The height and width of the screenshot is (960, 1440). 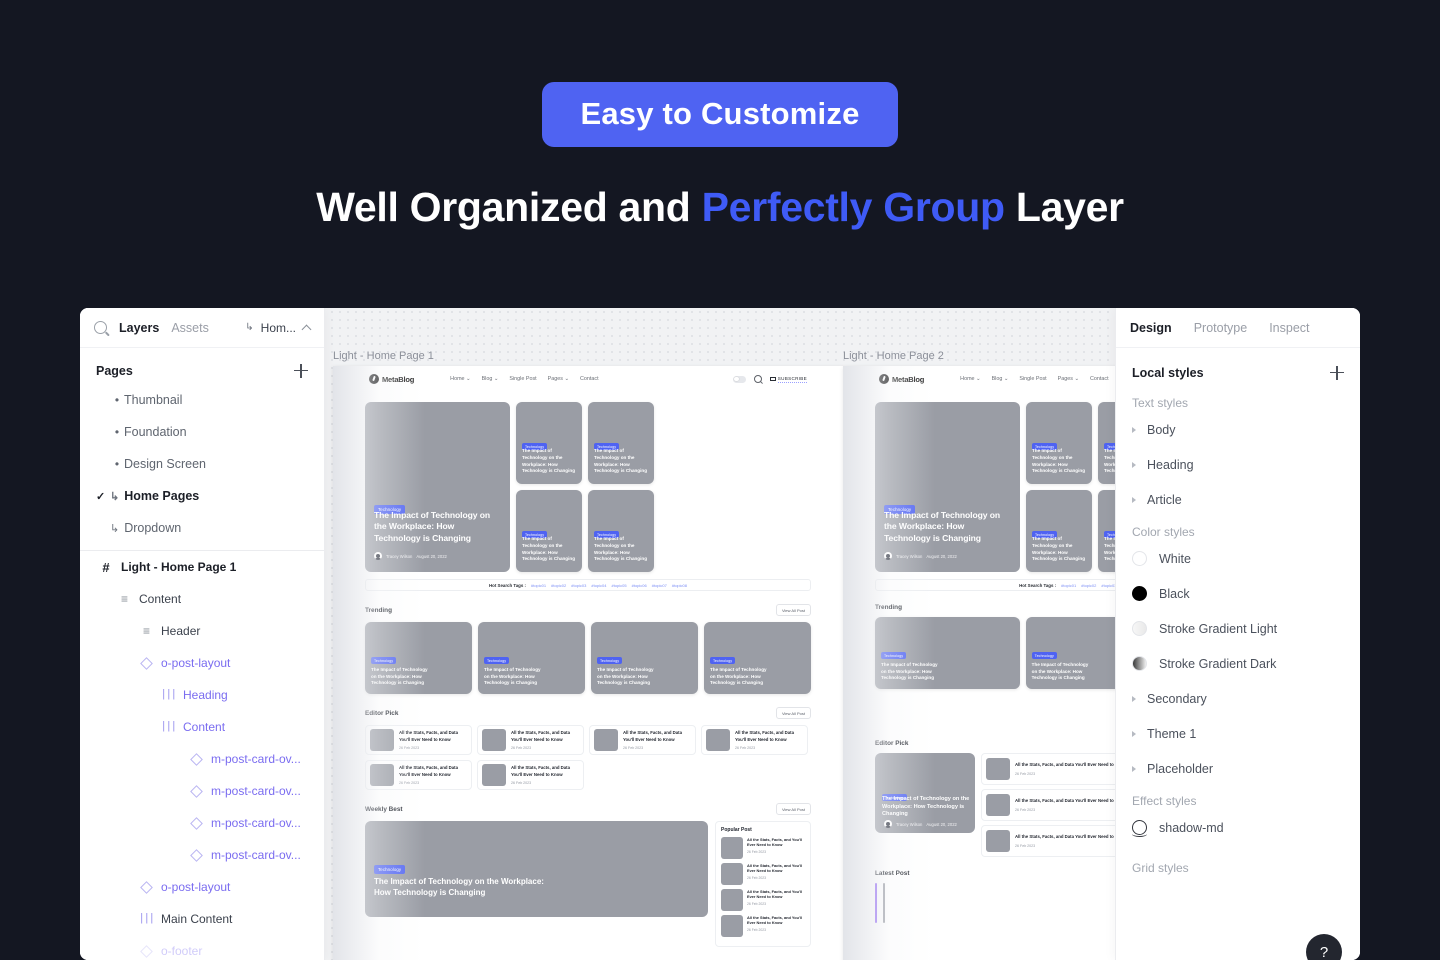 I want to click on post-card-selected, so click(x=876, y=903).